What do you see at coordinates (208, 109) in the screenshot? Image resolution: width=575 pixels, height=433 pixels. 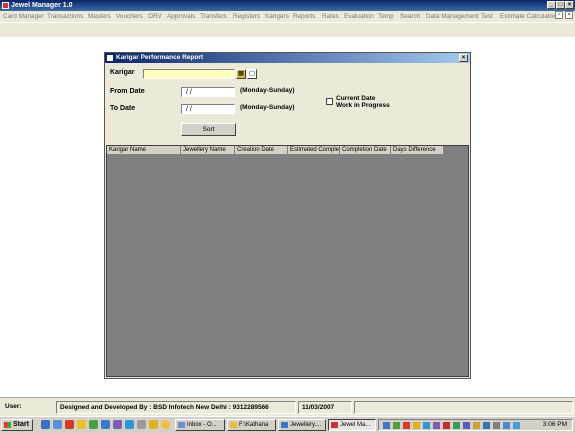 I see `to-date-field: / /` at bounding box center [208, 109].